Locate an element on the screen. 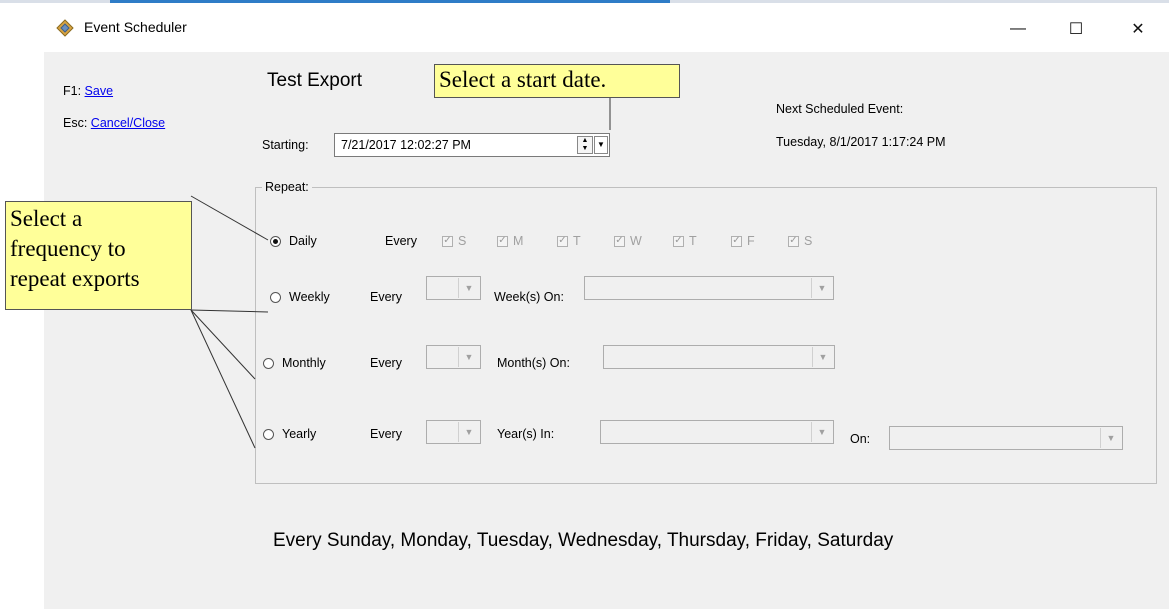 This screenshot has height=609, width=1169. frequency-callout: Select a frequency to repeat exports is located at coordinates (98, 255).